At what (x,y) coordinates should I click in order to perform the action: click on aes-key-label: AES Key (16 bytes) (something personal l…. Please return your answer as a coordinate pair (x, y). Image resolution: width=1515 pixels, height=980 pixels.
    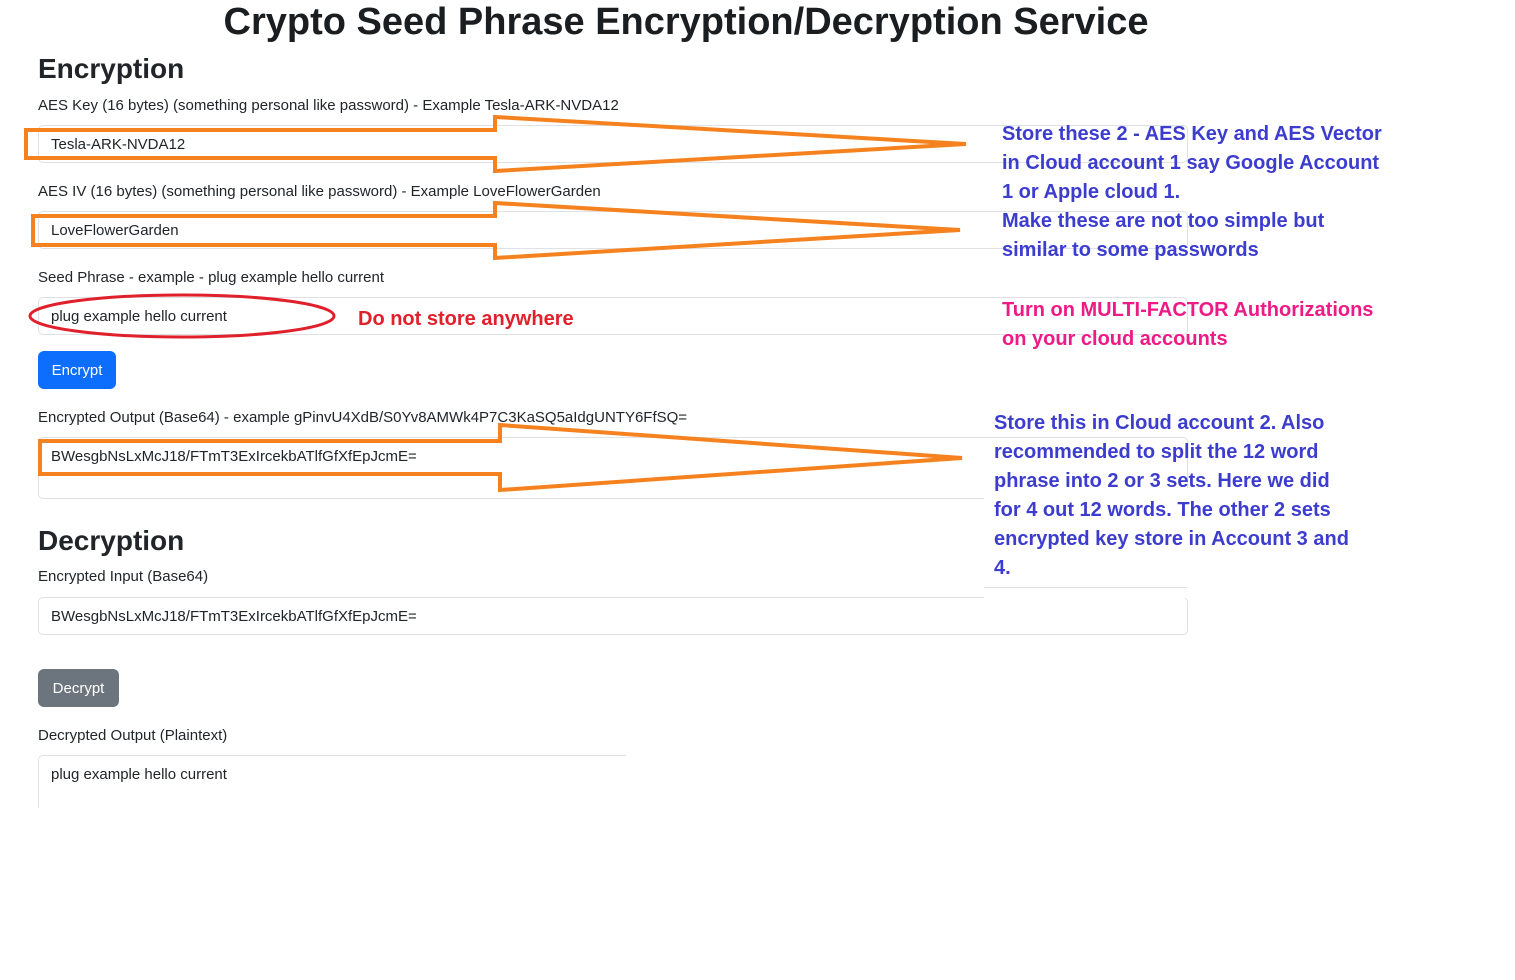
    Looking at the image, I should click on (328, 105).